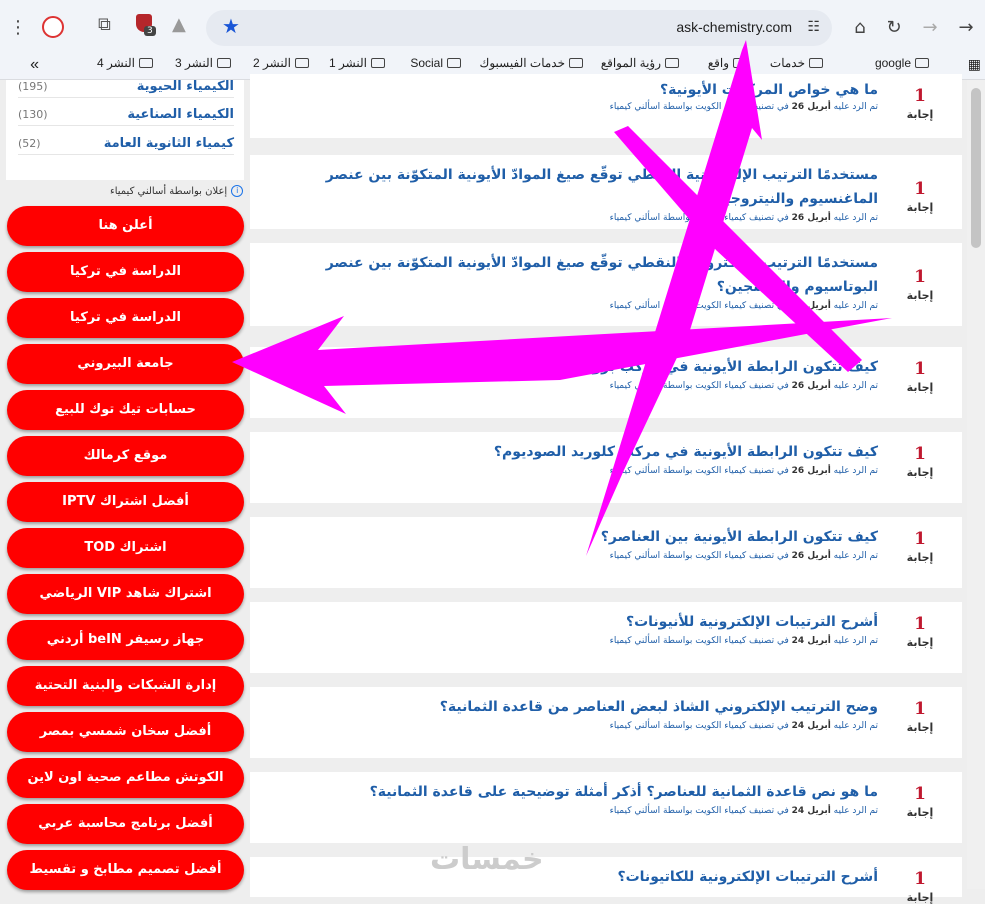 This screenshot has width=985, height=904. What do you see at coordinates (125, 548) in the screenshot?
I see `ad-button: اشتراك TOD` at bounding box center [125, 548].